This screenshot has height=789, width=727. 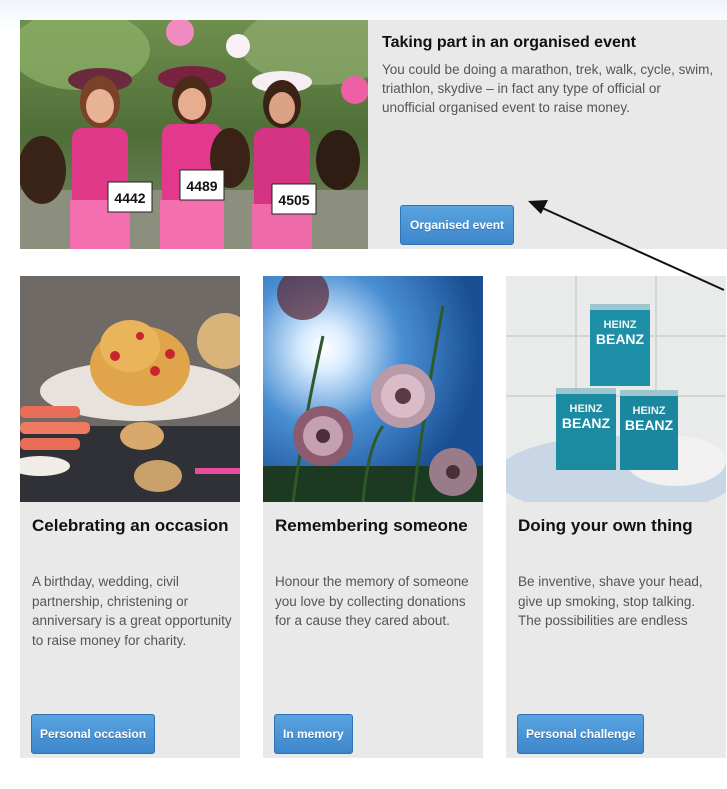 What do you see at coordinates (130, 525) in the screenshot?
I see `card-title: Celebrating an occasion` at bounding box center [130, 525].